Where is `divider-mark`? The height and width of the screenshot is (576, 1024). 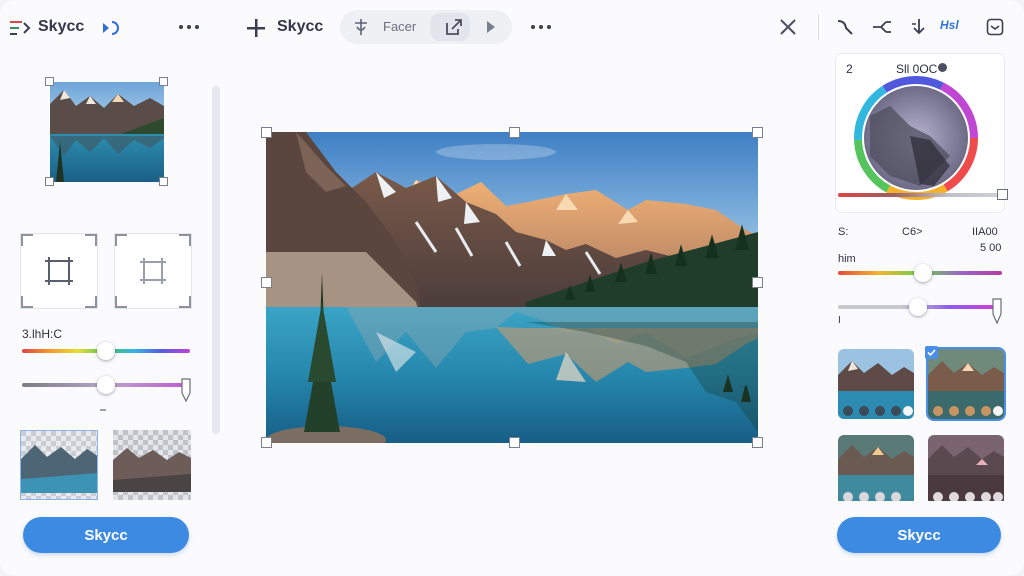
divider-mark is located at coordinates (103, 410).